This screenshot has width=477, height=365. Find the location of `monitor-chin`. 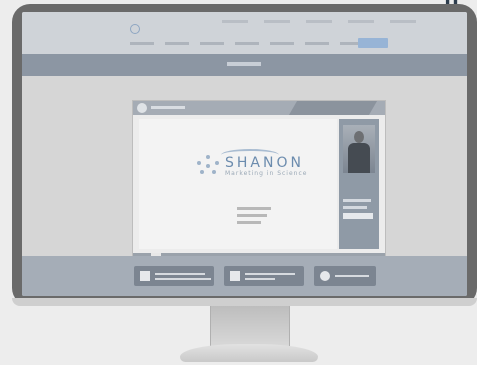

monitor-chin is located at coordinates (244, 302).